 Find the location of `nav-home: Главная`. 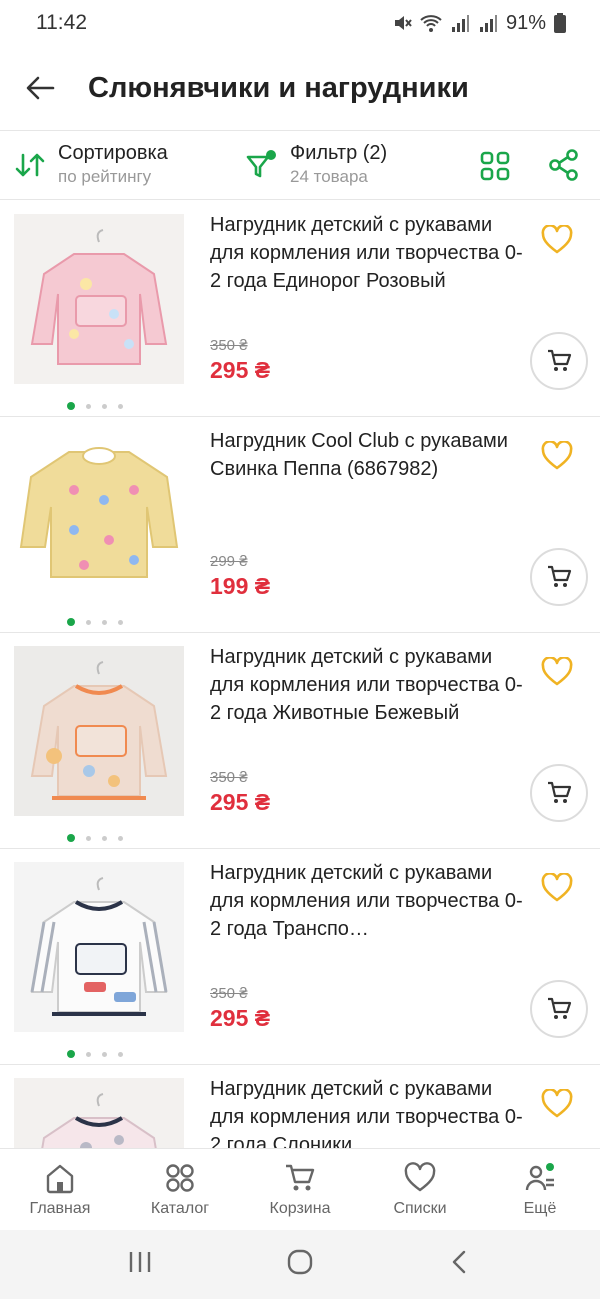

nav-home: Главная is located at coordinates (60, 1189).